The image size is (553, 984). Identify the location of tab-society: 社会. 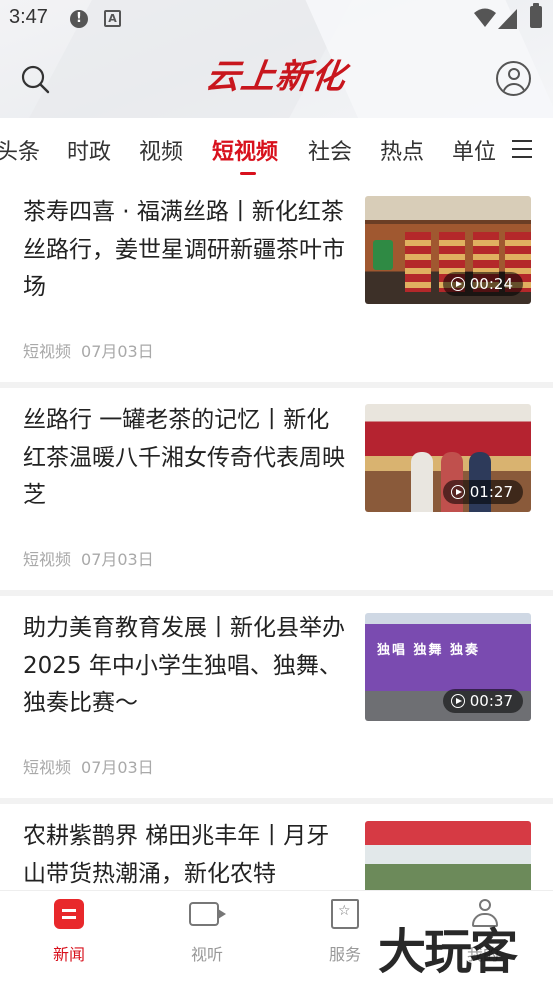
(330, 150).